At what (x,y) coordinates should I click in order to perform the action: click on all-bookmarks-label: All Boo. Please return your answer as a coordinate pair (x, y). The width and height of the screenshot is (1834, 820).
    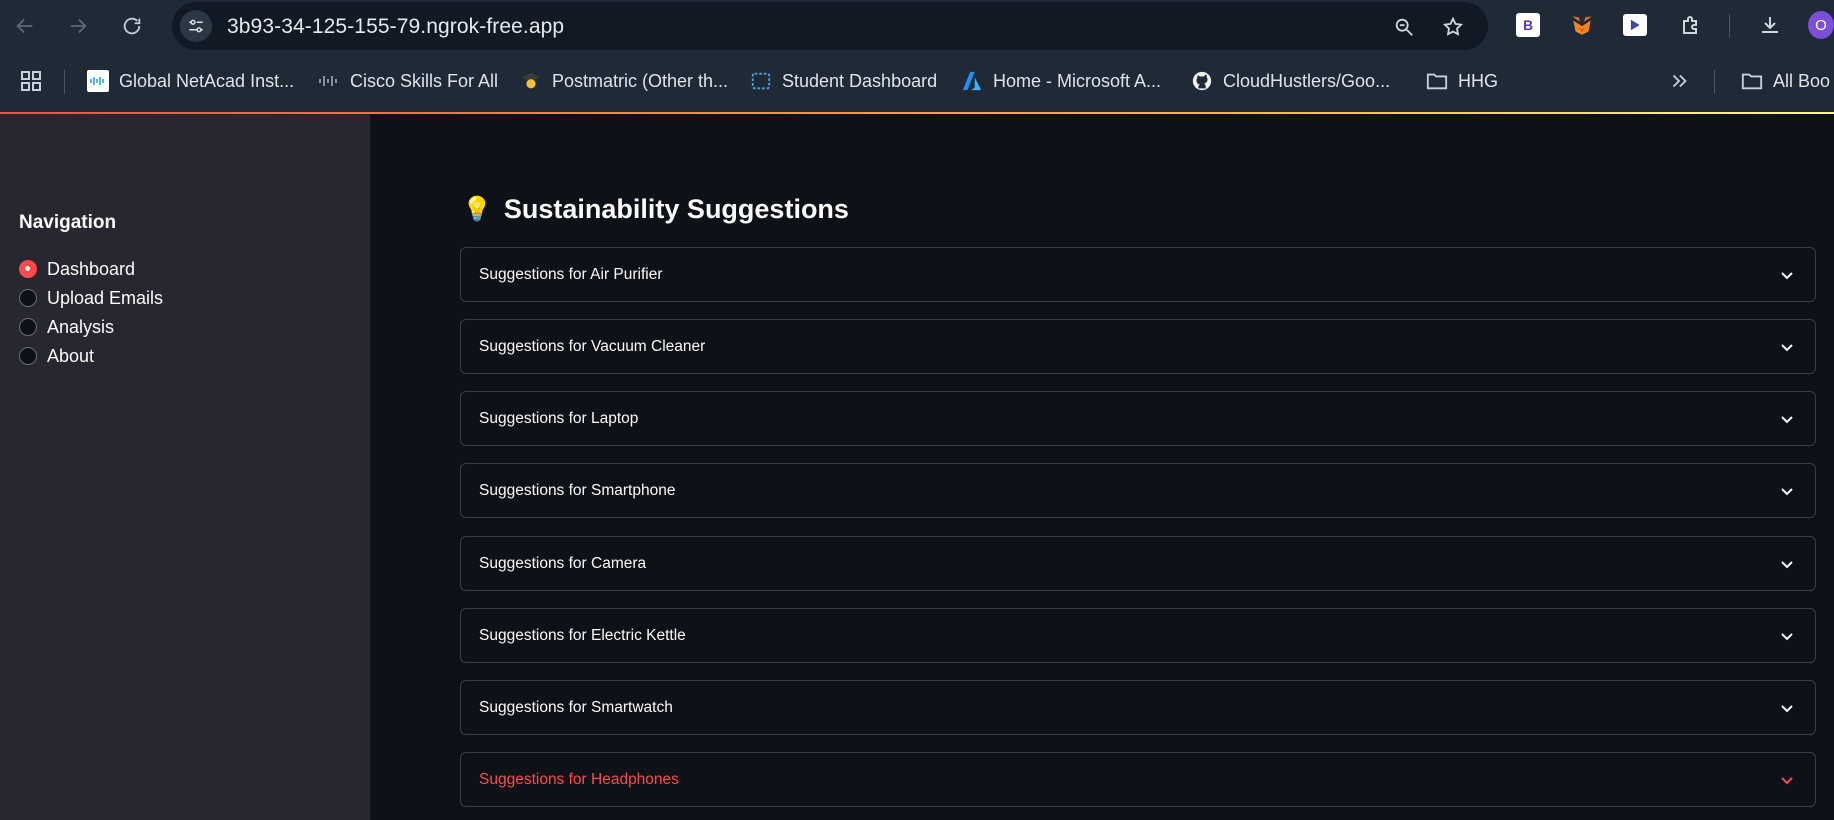
    Looking at the image, I should click on (1802, 80).